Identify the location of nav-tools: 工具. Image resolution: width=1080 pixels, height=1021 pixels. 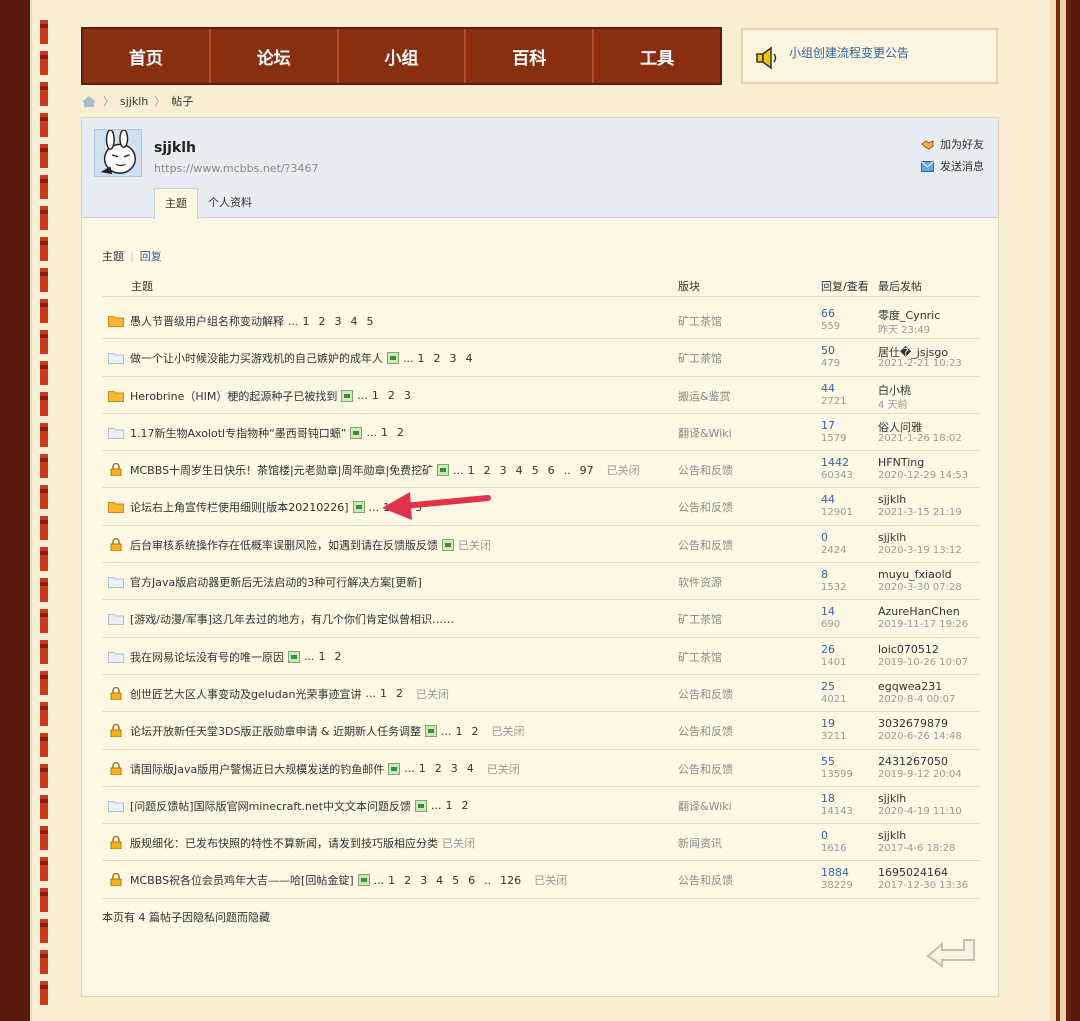
(657, 56).